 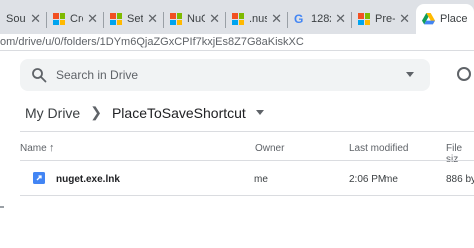 I want to click on tab-label: NuGe, so click(x=196, y=19).